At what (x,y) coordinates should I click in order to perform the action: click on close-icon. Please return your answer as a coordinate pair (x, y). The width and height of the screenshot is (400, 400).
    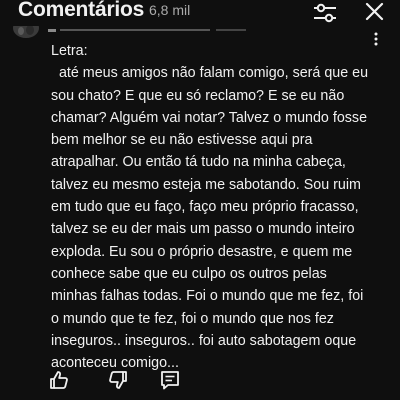
    Looking at the image, I should click on (374, 11).